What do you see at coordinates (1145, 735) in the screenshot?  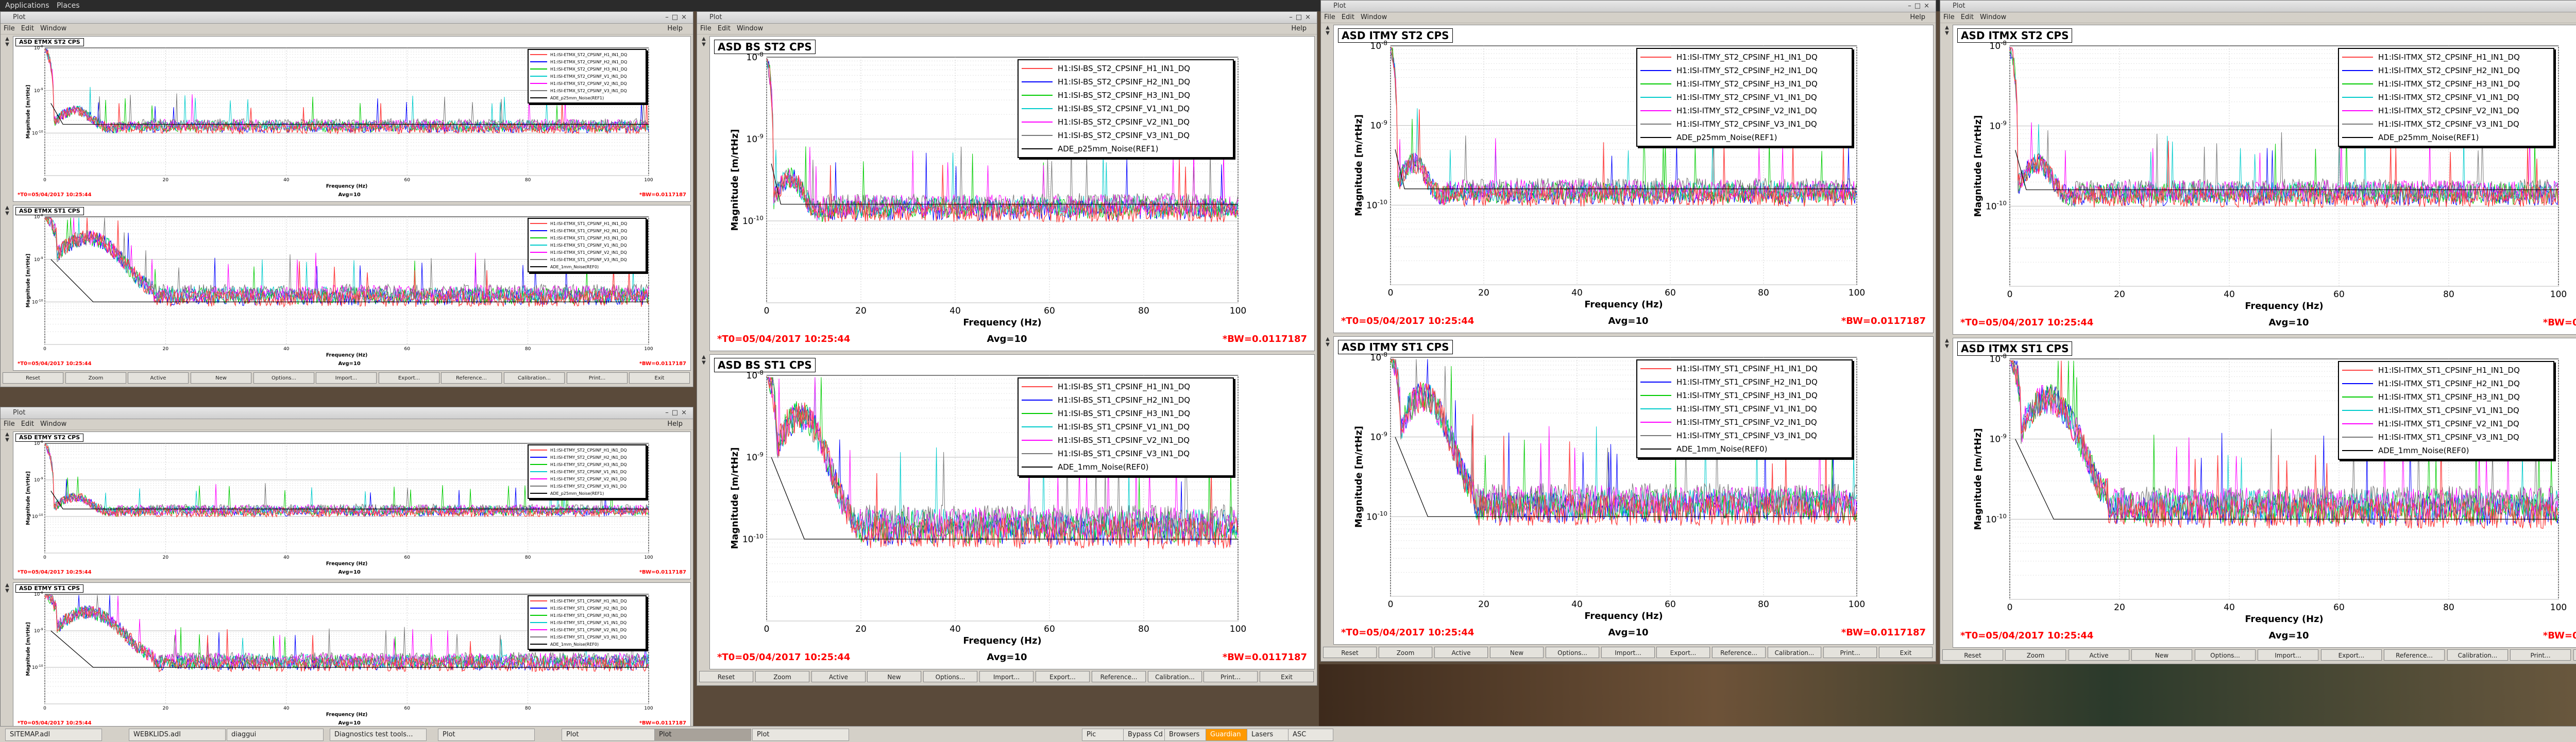 I see `tray-item: Bypass Cd` at bounding box center [1145, 735].